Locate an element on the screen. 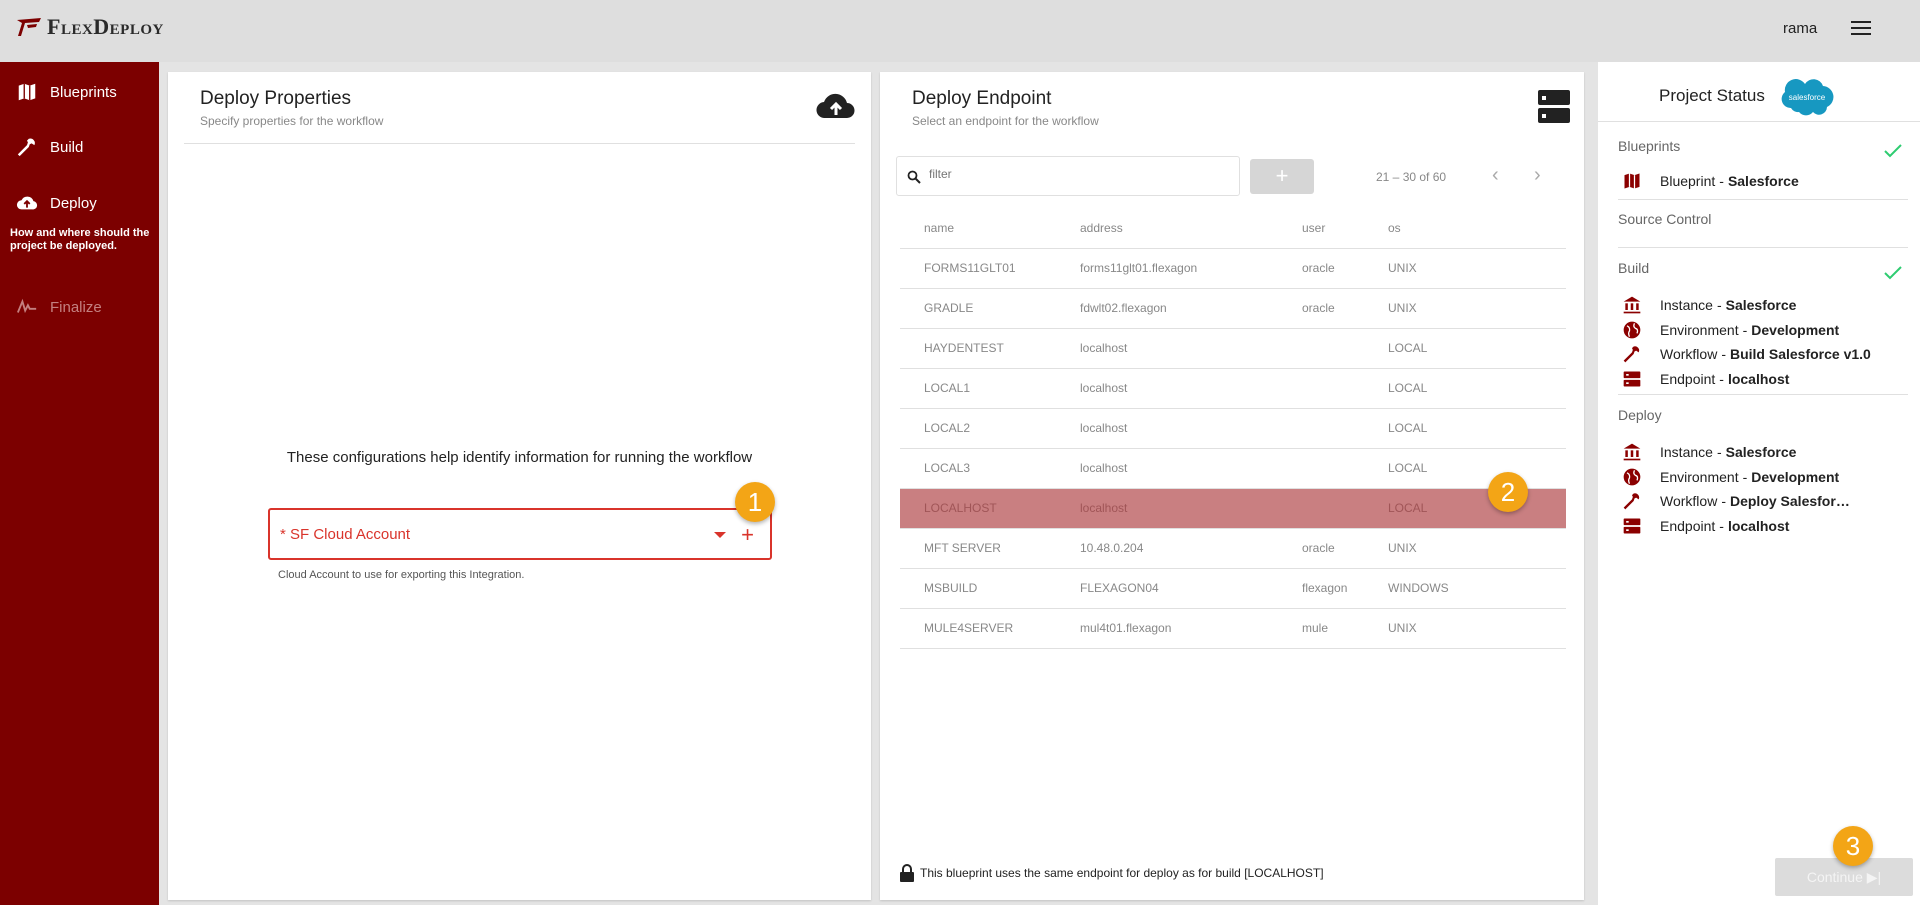  row-key: Endpoint is located at coordinates (1688, 379).